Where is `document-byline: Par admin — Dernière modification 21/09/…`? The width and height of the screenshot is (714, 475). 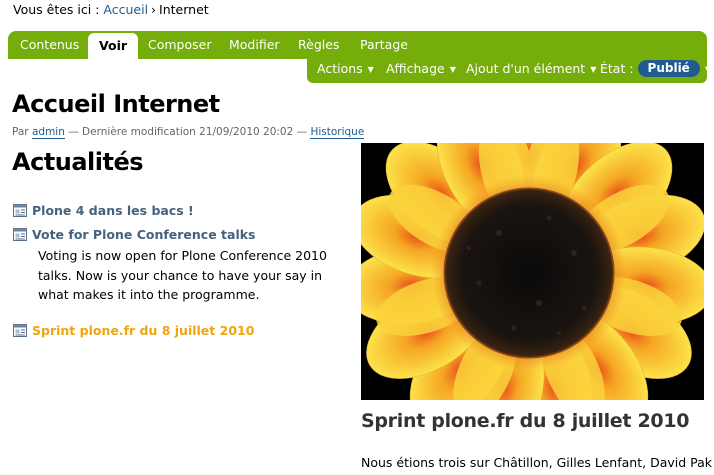
document-byline: Par admin — Dernière modification 21/09/… is located at coordinates (188, 132).